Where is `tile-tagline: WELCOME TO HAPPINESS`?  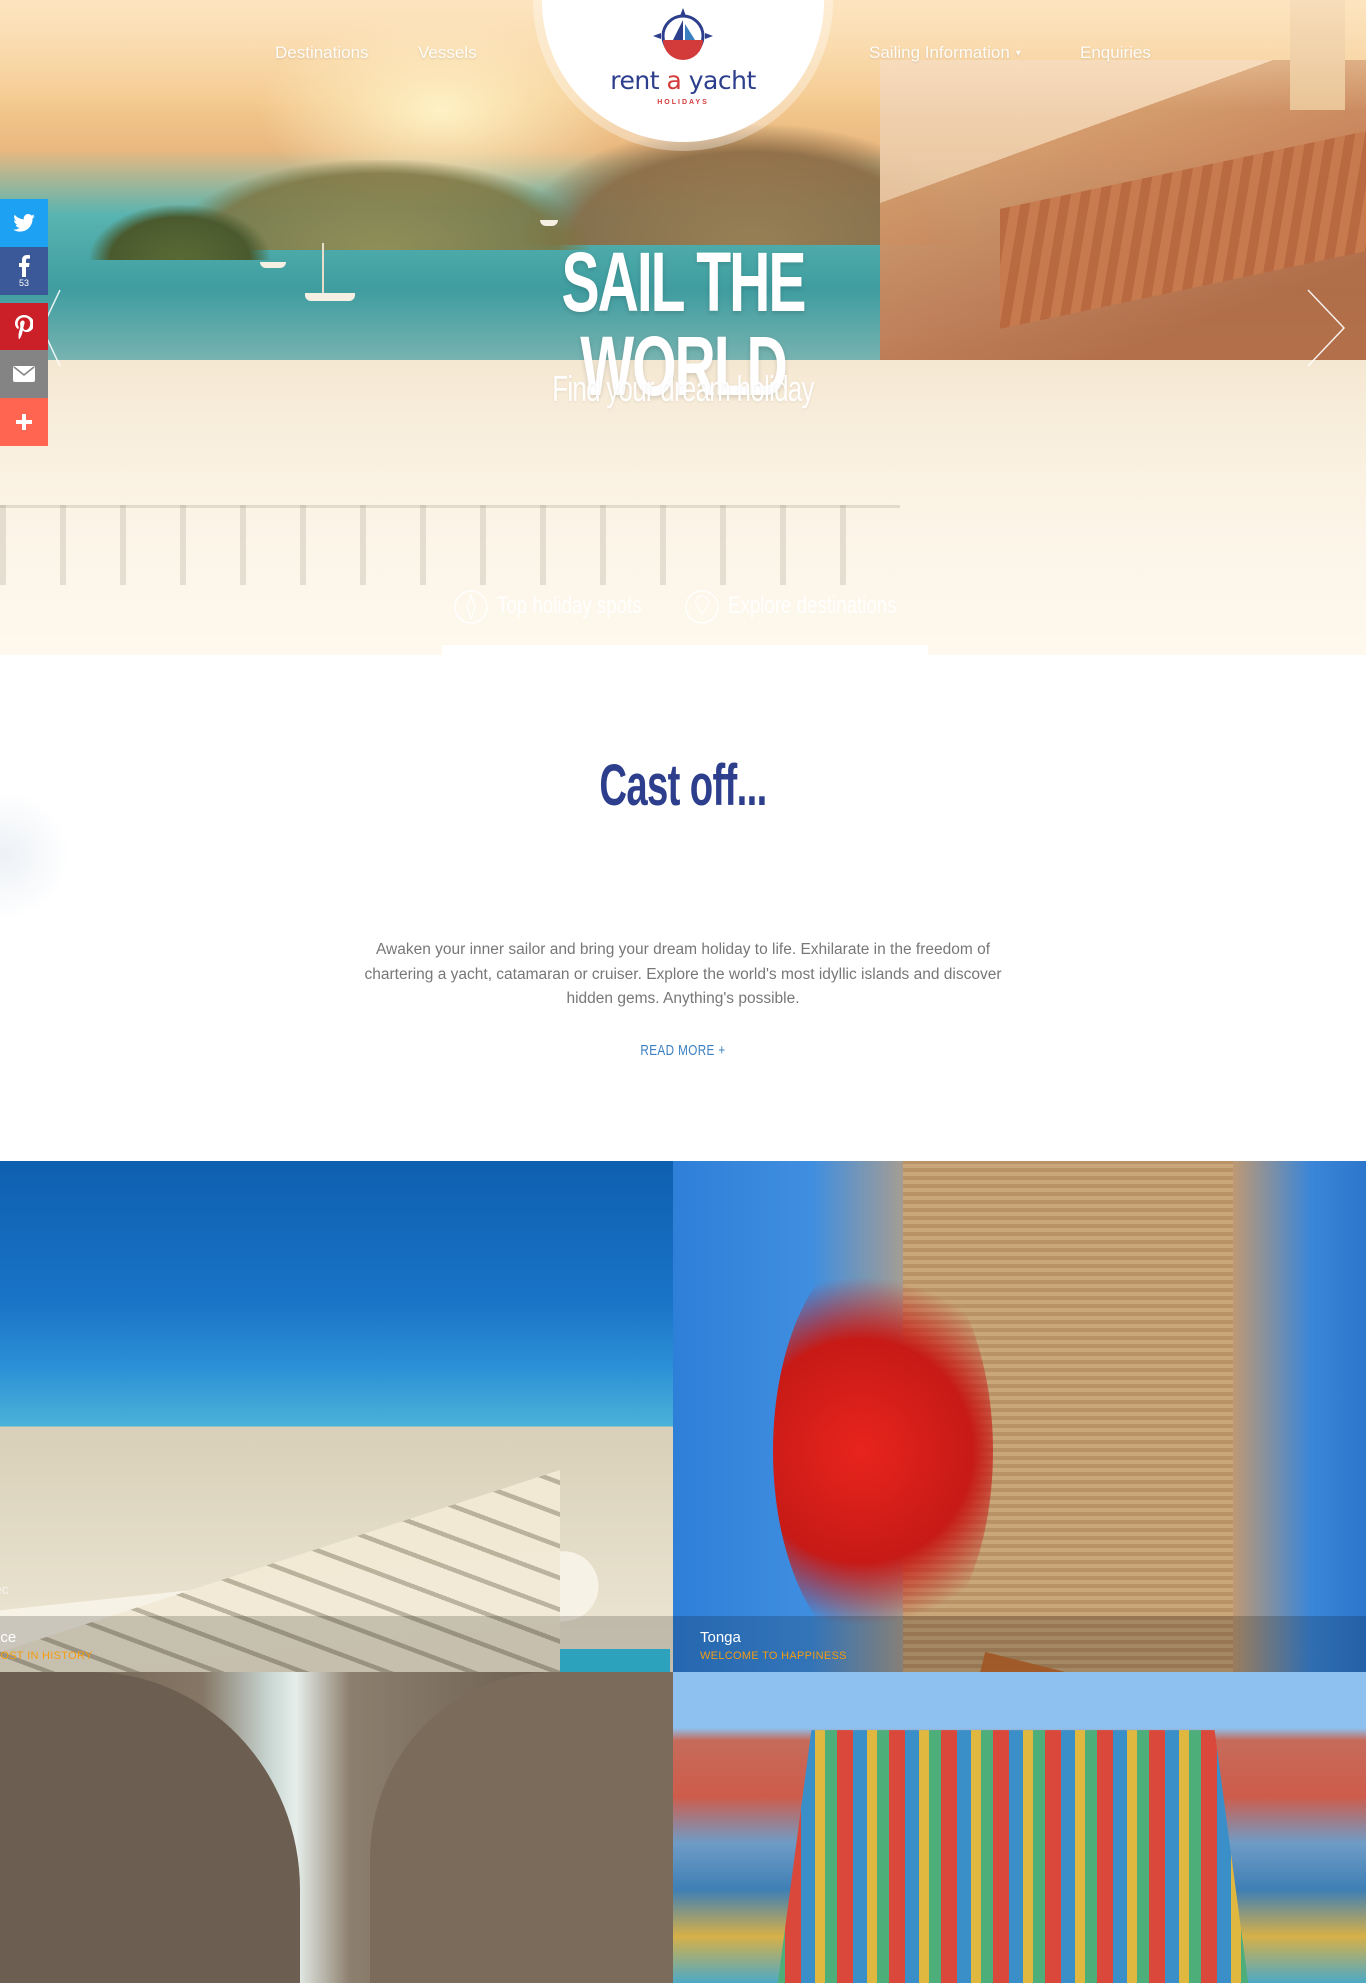
tile-tagline: WELCOME TO HAPPINESS is located at coordinates (773, 1656).